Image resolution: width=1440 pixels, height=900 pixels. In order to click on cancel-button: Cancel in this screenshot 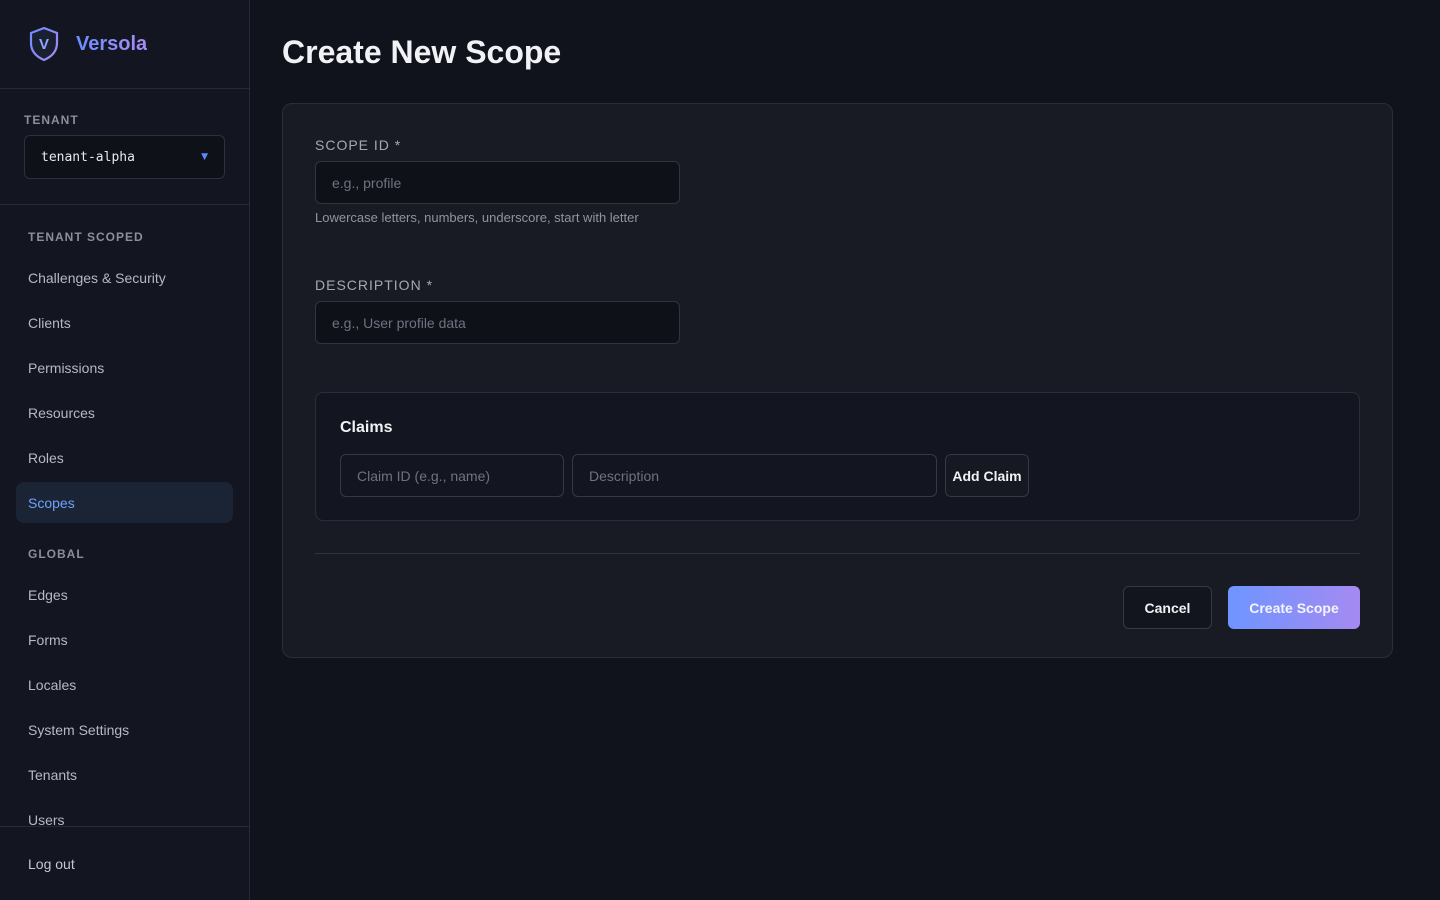, I will do `click(1167, 607)`.